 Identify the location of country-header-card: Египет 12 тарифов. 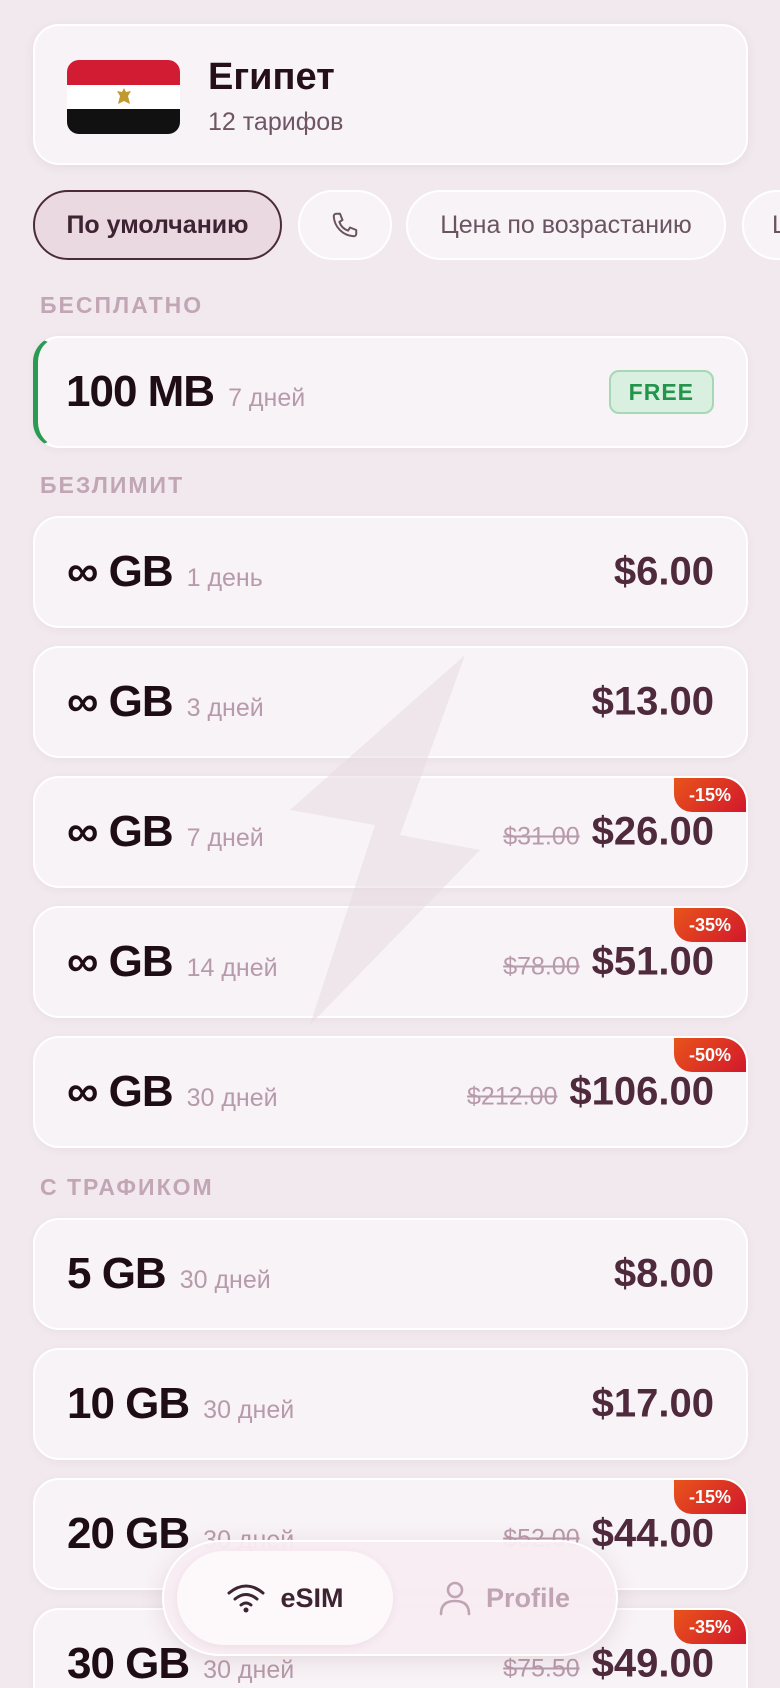
(390, 94).